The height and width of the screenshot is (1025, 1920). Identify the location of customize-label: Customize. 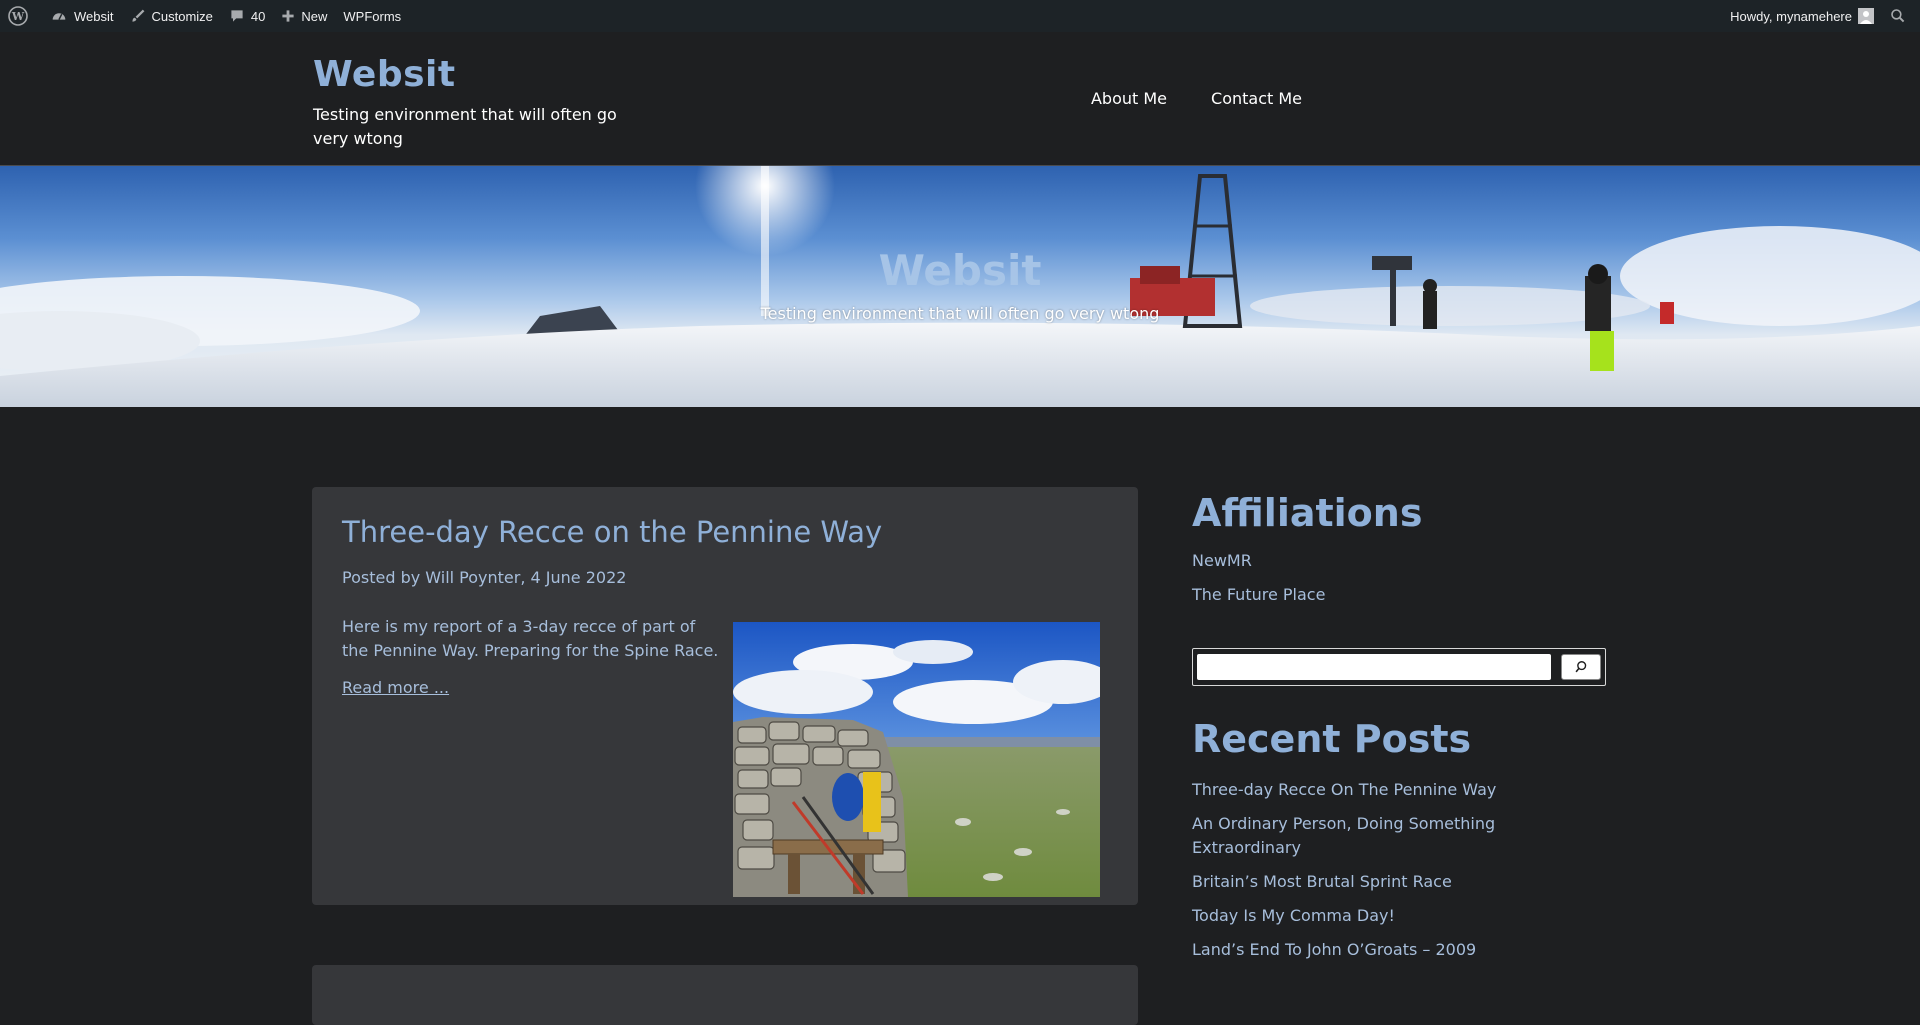
(182, 16).